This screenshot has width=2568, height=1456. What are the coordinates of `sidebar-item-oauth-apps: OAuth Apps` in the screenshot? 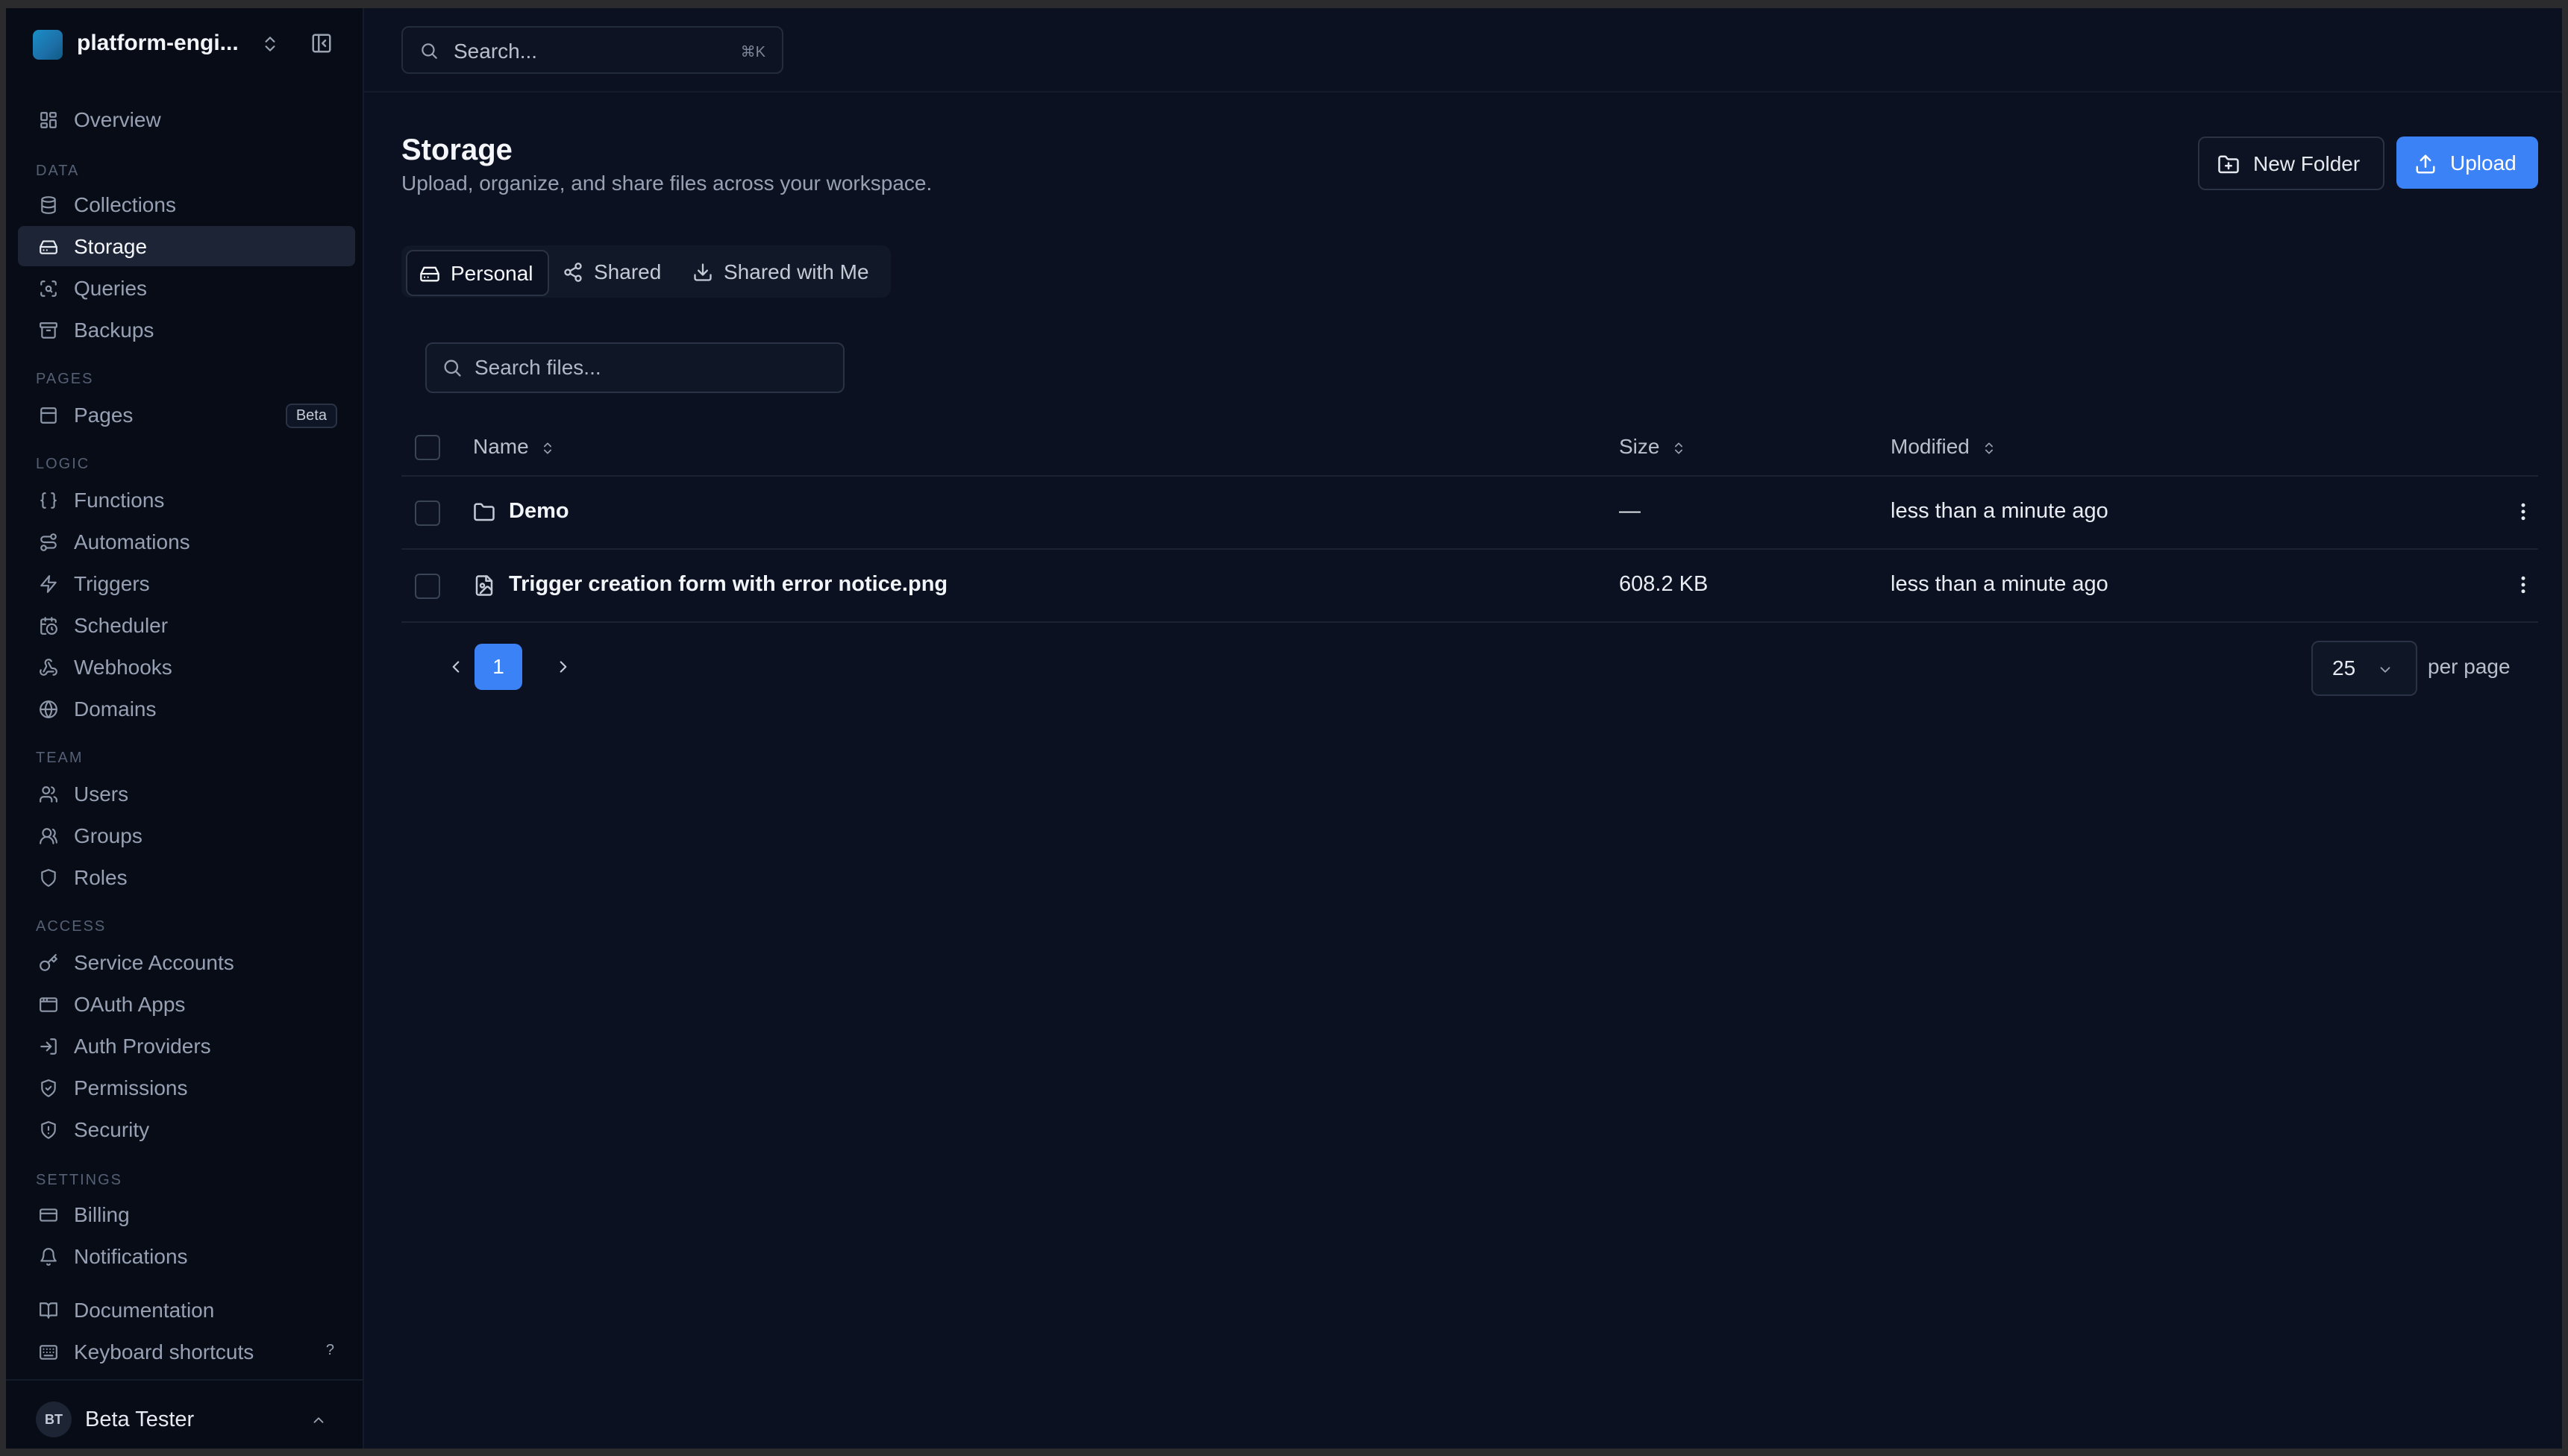 It's located at (186, 1004).